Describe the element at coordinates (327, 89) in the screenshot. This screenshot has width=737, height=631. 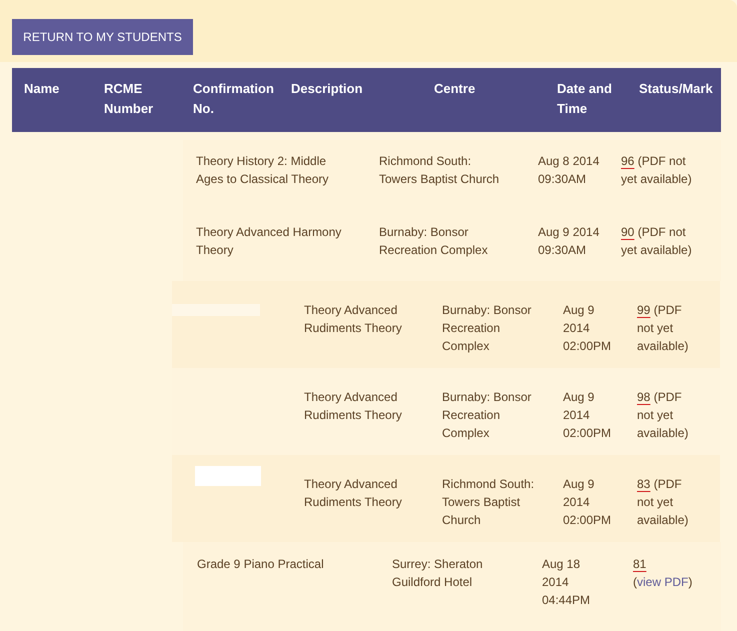
I see `column-header: Description` at that location.